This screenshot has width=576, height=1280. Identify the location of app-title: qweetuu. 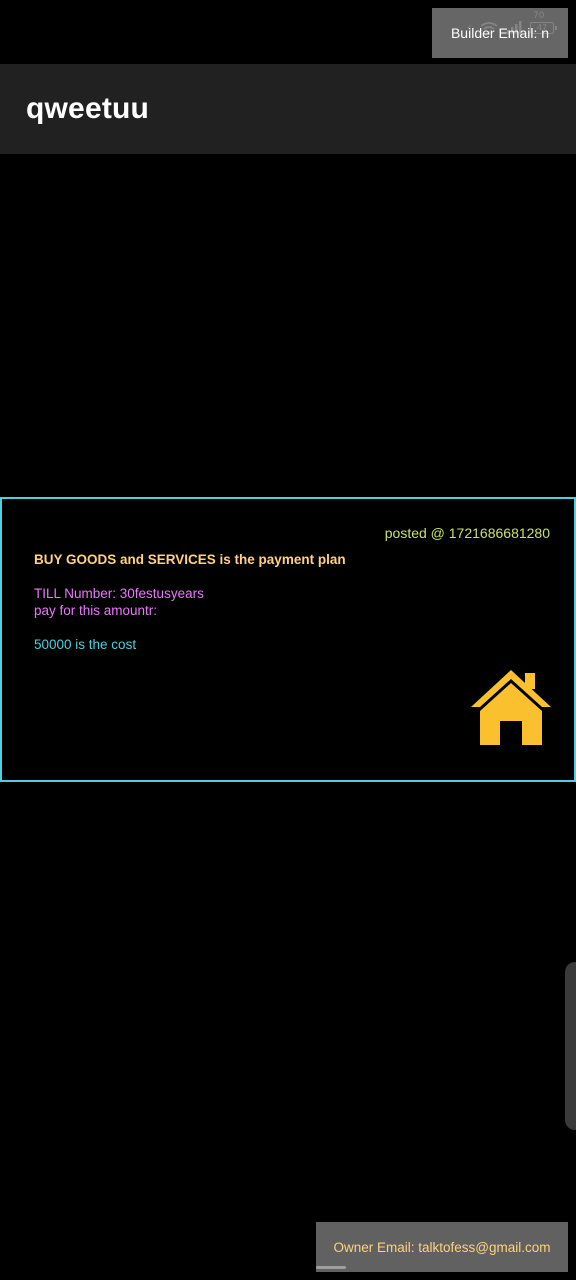
(88, 108).